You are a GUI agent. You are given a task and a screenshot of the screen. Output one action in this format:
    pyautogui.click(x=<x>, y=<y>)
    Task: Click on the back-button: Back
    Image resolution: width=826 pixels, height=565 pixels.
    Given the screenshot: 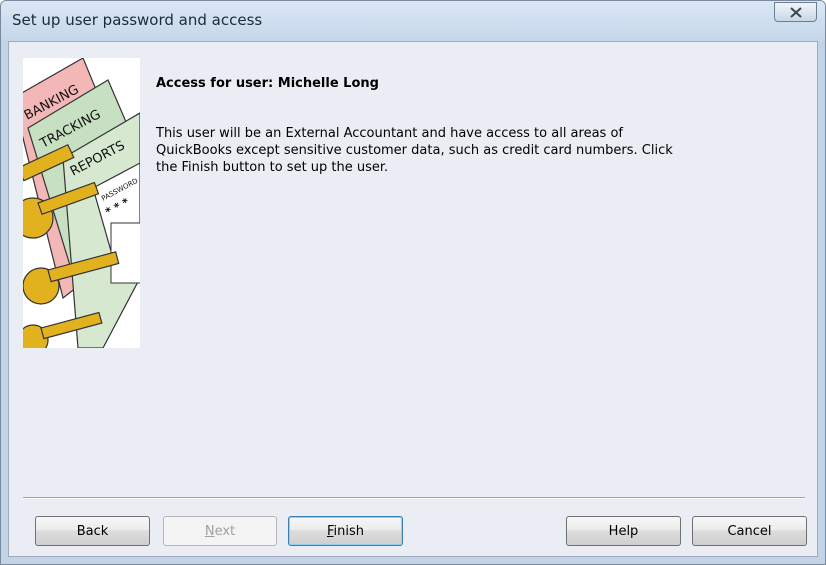 What is the action you would take?
    pyautogui.click(x=92, y=531)
    